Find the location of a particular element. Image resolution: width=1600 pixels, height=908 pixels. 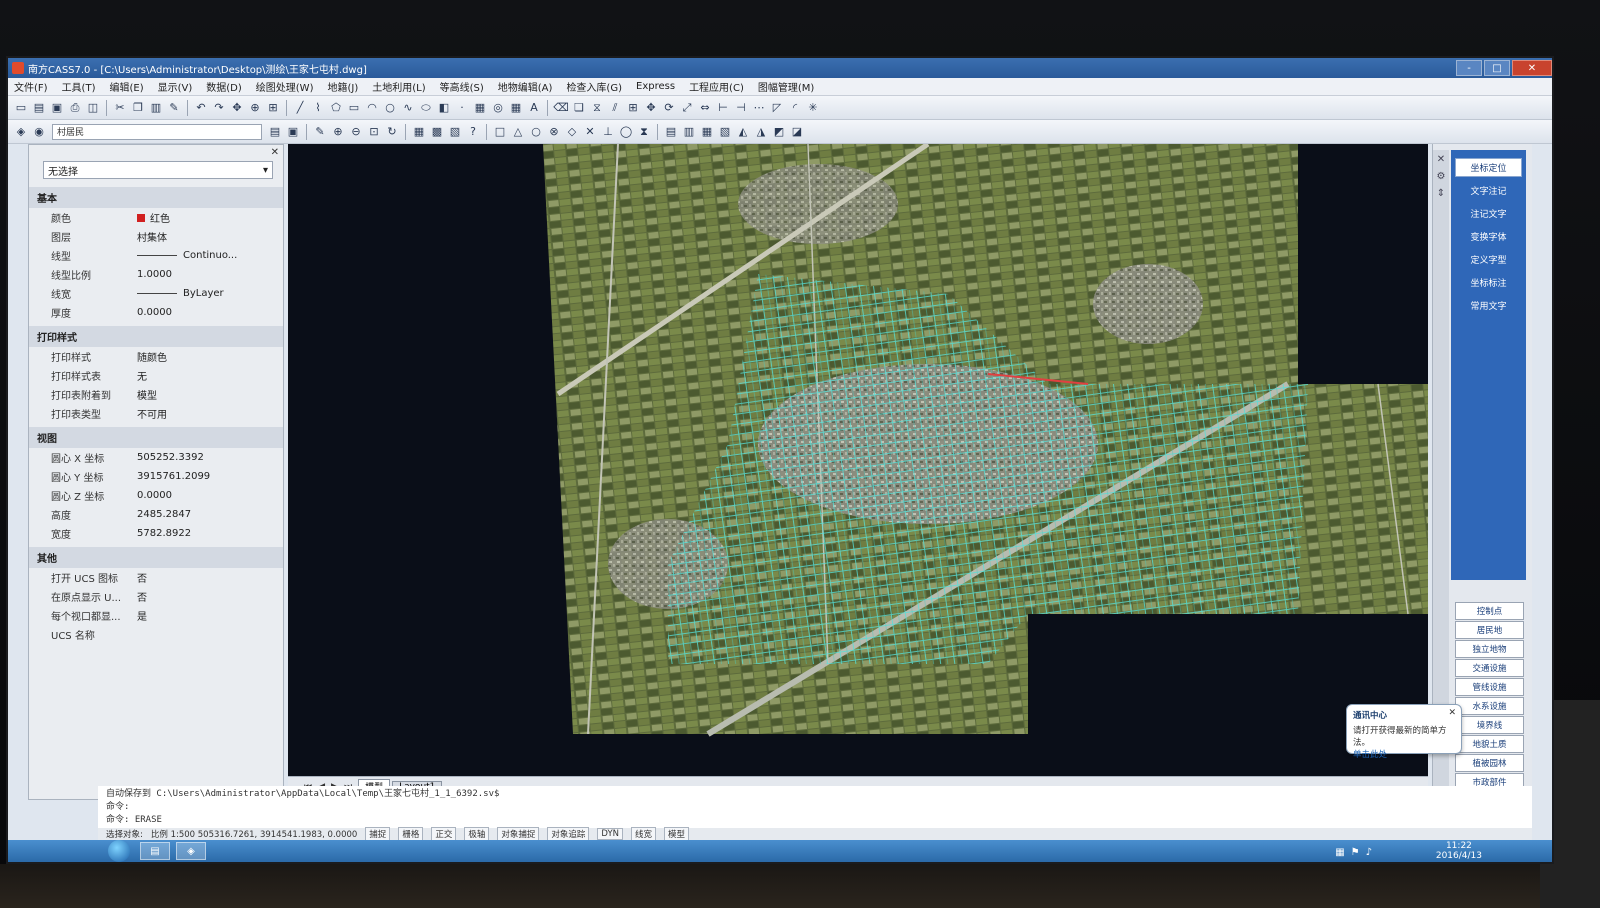

print-icon: ⎙ is located at coordinates (75, 108).